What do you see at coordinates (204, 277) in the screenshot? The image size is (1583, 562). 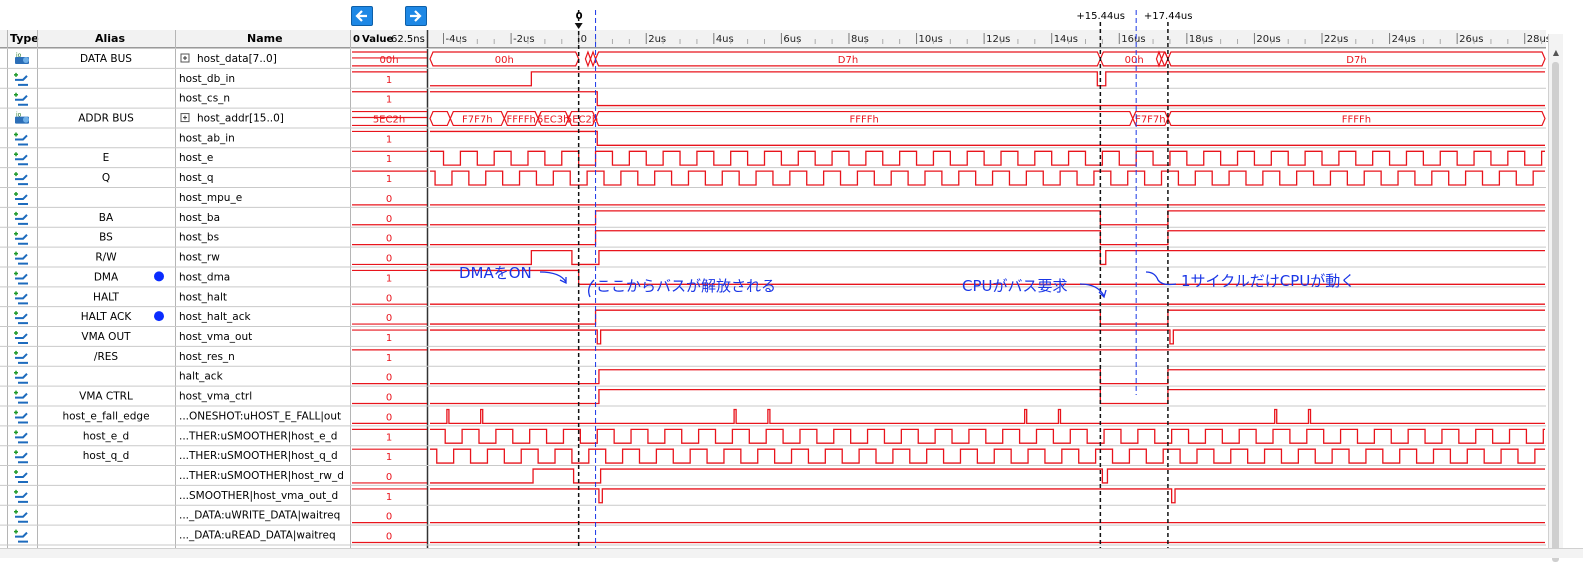 I see `signal-name: host_dma` at bounding box center [204, 277].